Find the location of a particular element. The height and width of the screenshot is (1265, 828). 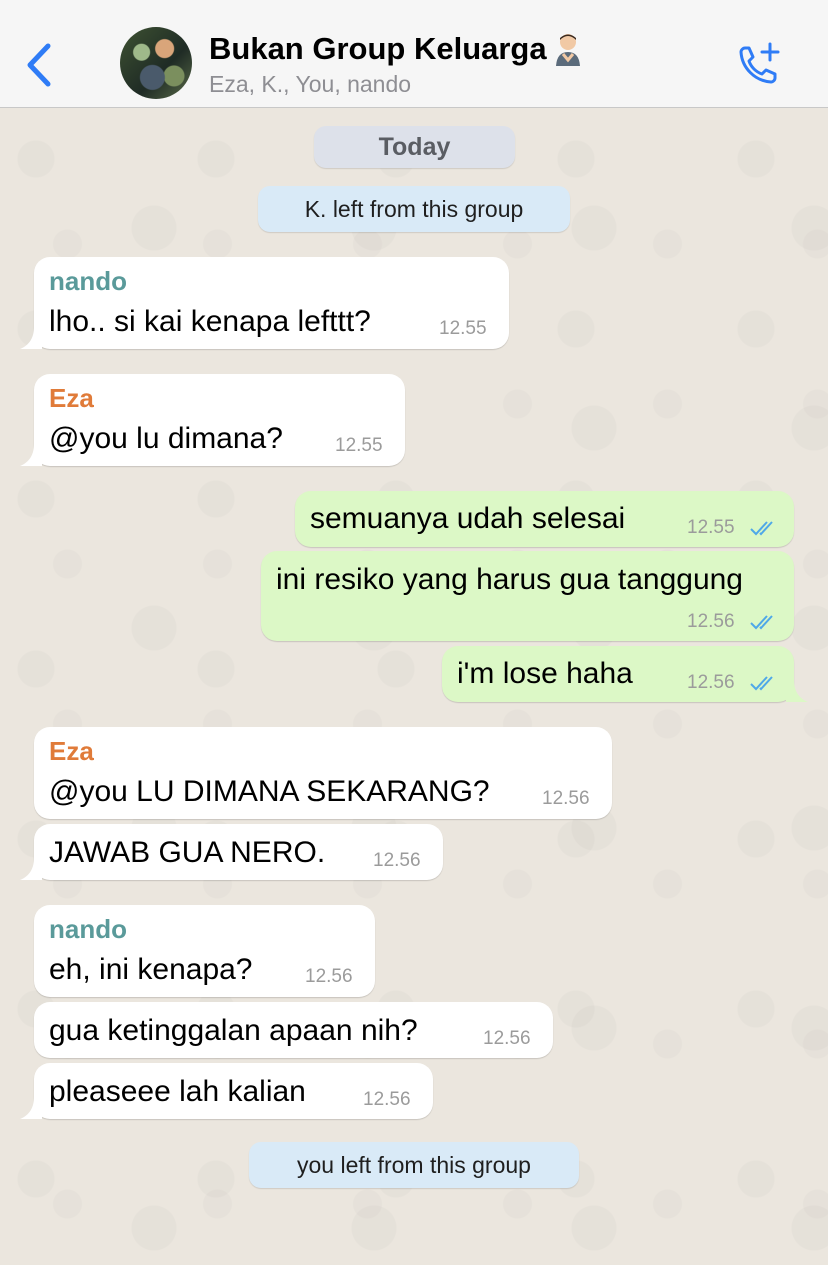

message-bubble-incoming: Eza @you LU DIMANA SEKARANG? 12.56 is located at coordinates (323, 773).